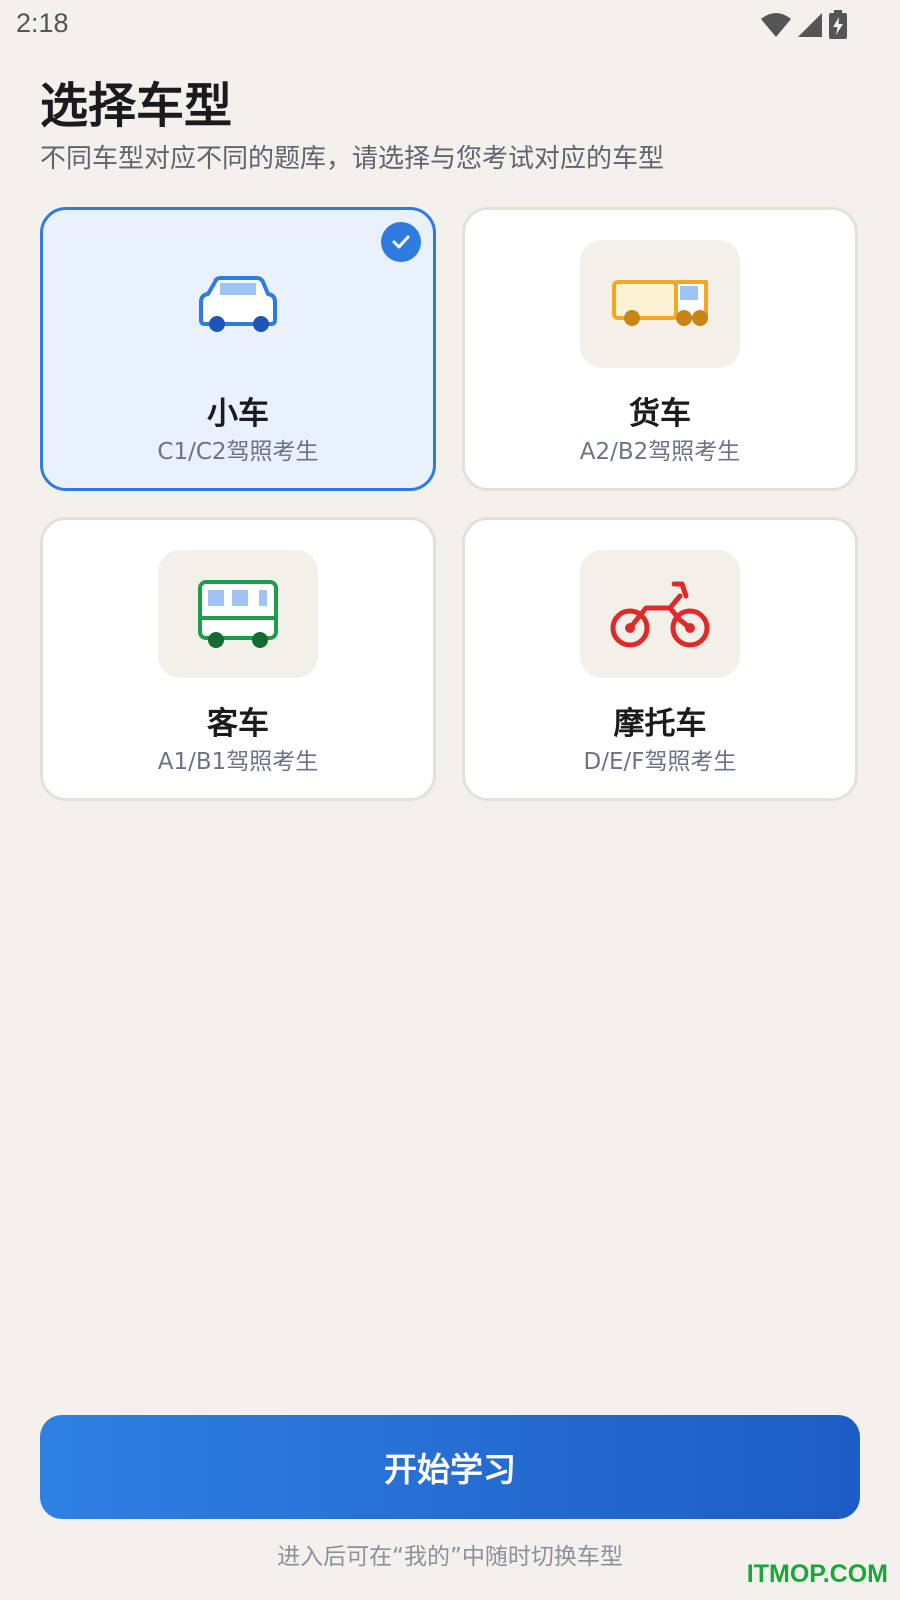 Image resolution: width=900 pixels, height=1600 pixels. I want to click on vehicle-card-name: 货车, so click(660, 414).